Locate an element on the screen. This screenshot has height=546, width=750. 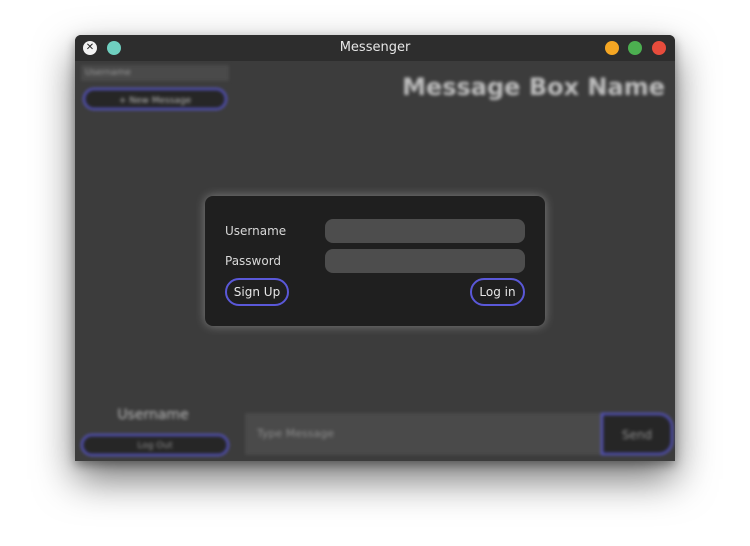
sign-up-button: Sign Up is located at coordinates (257, 292).